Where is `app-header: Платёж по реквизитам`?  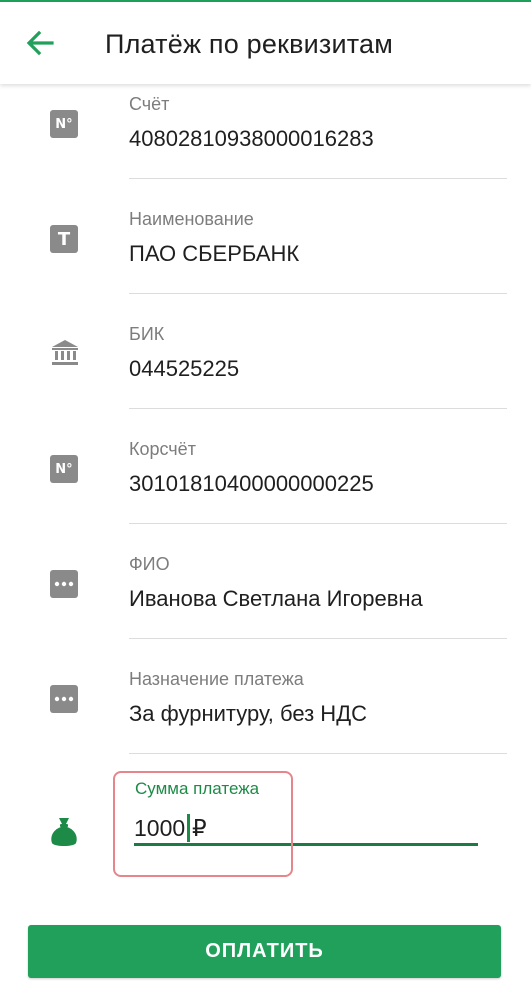
app-header: Платёж по реквизитам is located at coordinates (265, 43).